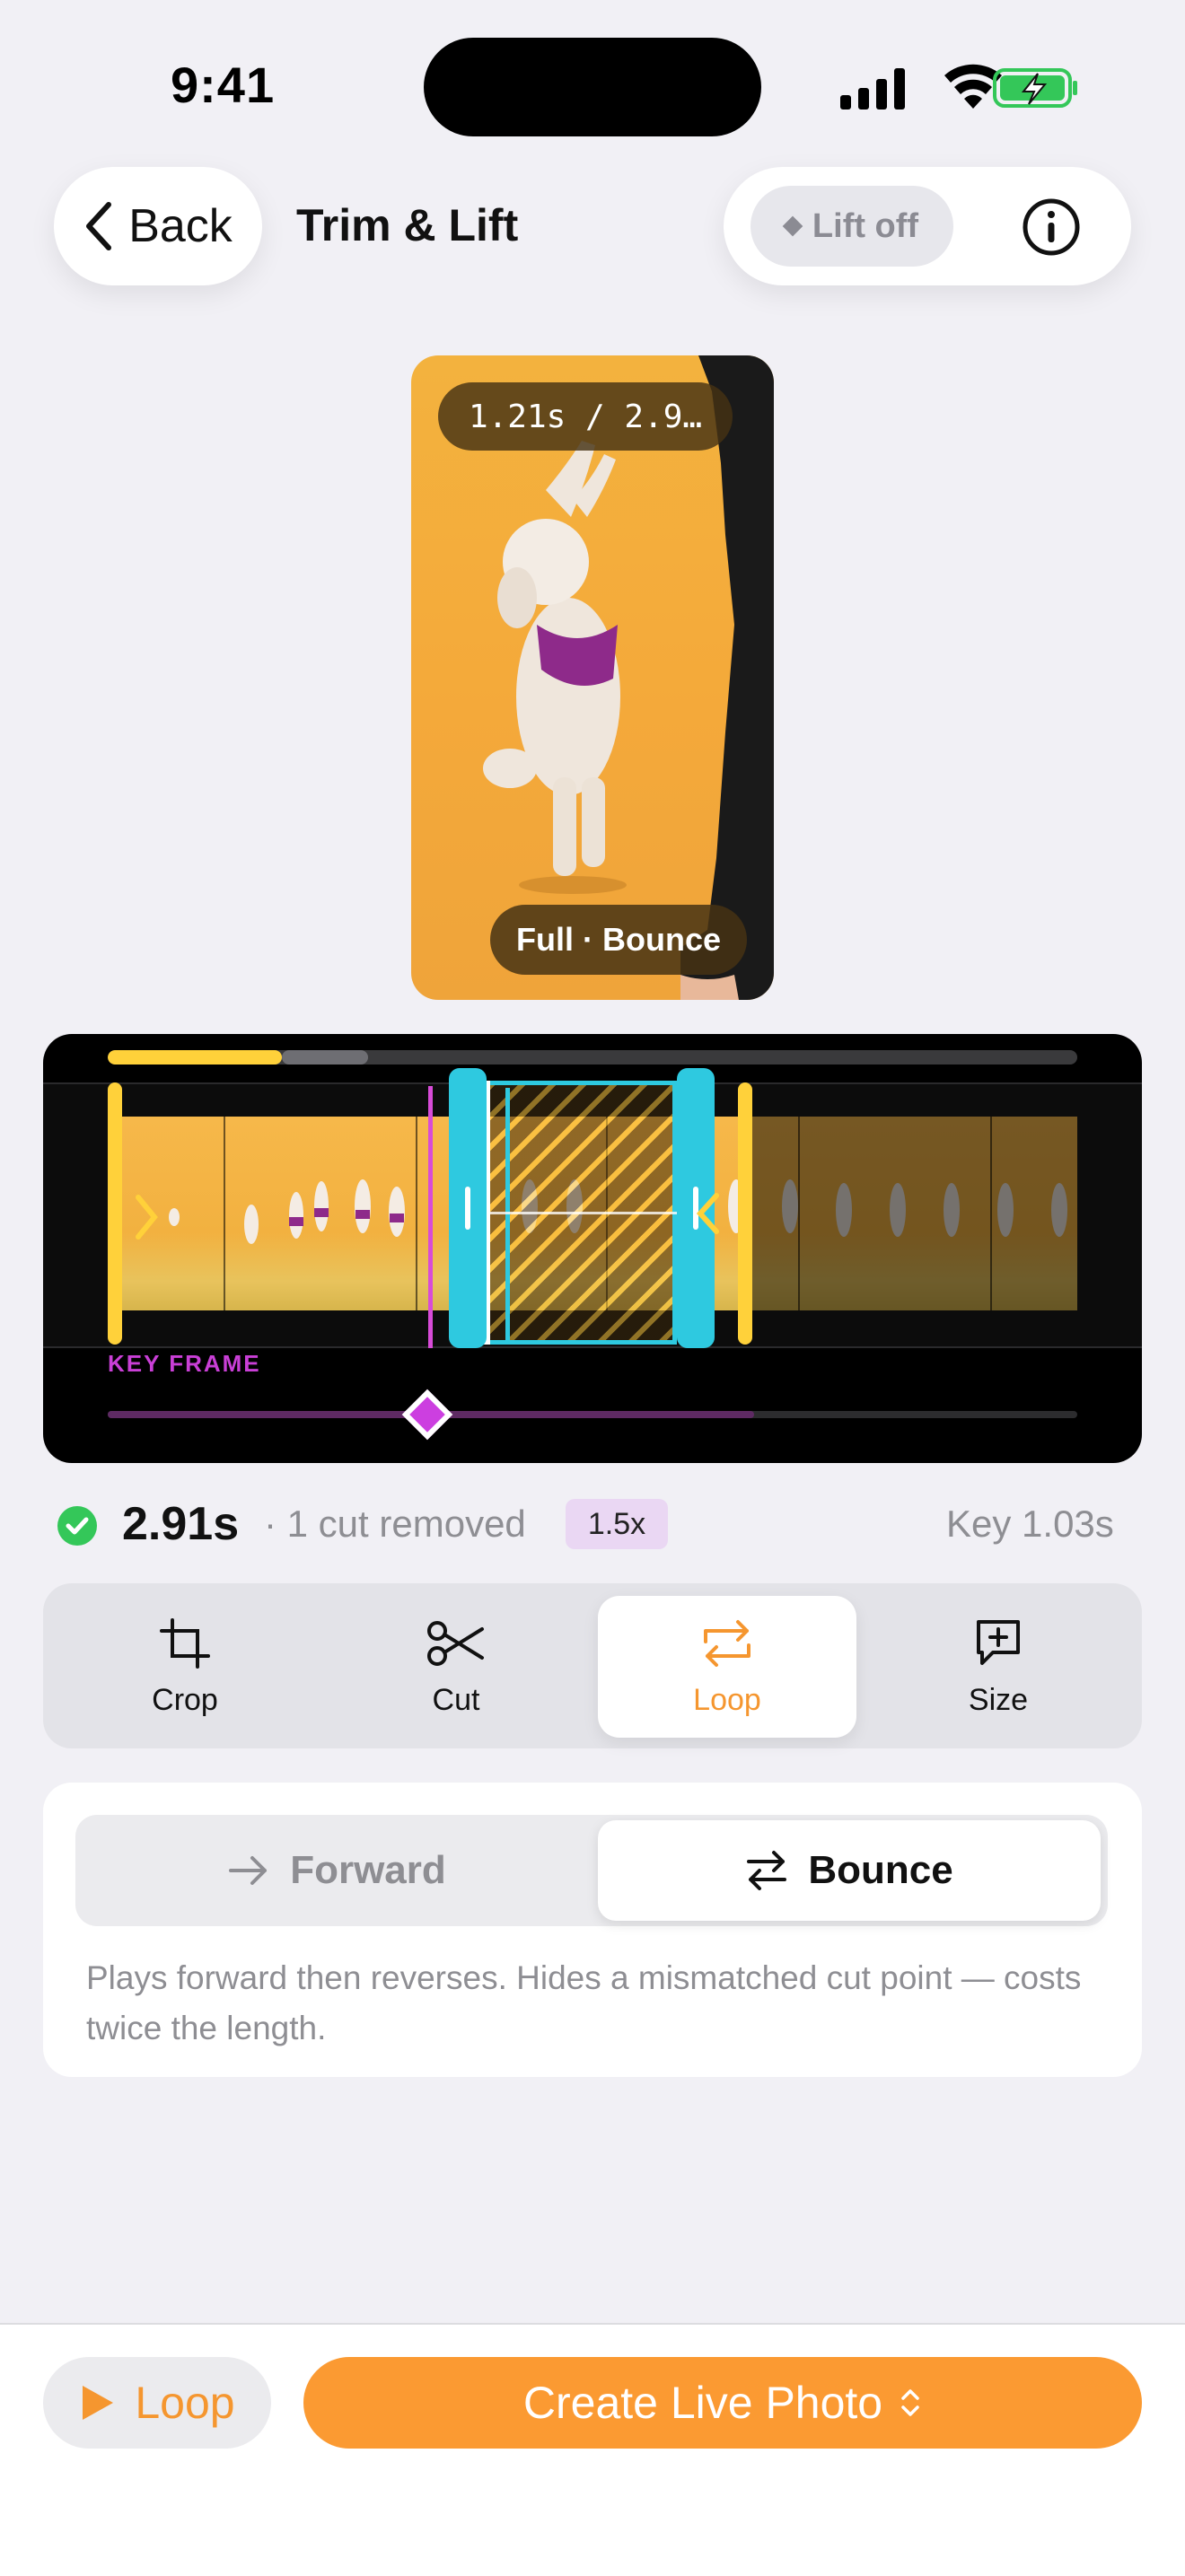  What do you see at coordinates (185, 1643) in the screenshot?
I see `crop-icon` at bounding box center [185, 1643].